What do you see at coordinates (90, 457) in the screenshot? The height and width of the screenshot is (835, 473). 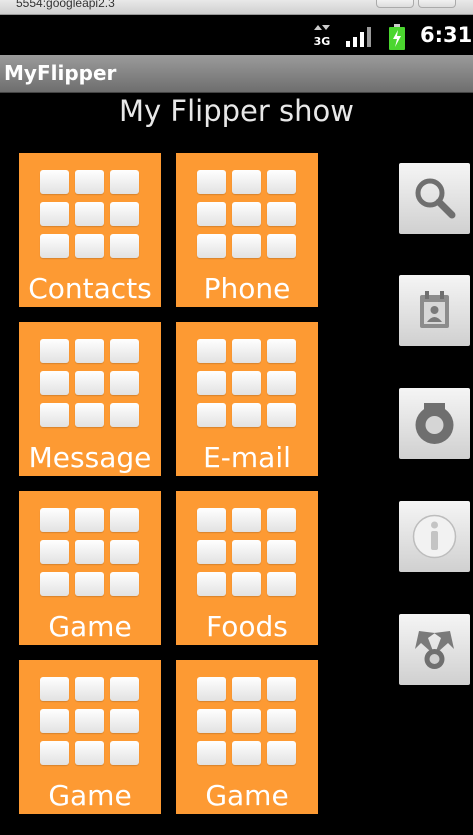 I see `tile-label: Message` at bounding box center [90, 457].